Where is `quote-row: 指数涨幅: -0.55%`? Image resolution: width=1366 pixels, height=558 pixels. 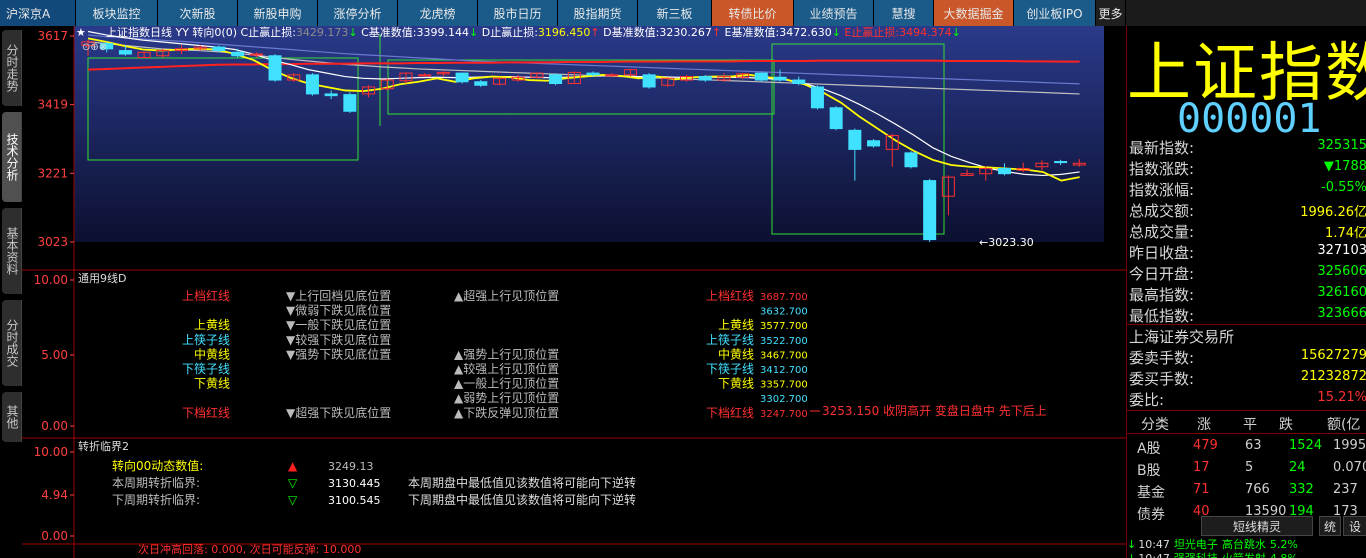
quote-row: 指数涨幅: -0.55% is located at coordinates (1246, 188).